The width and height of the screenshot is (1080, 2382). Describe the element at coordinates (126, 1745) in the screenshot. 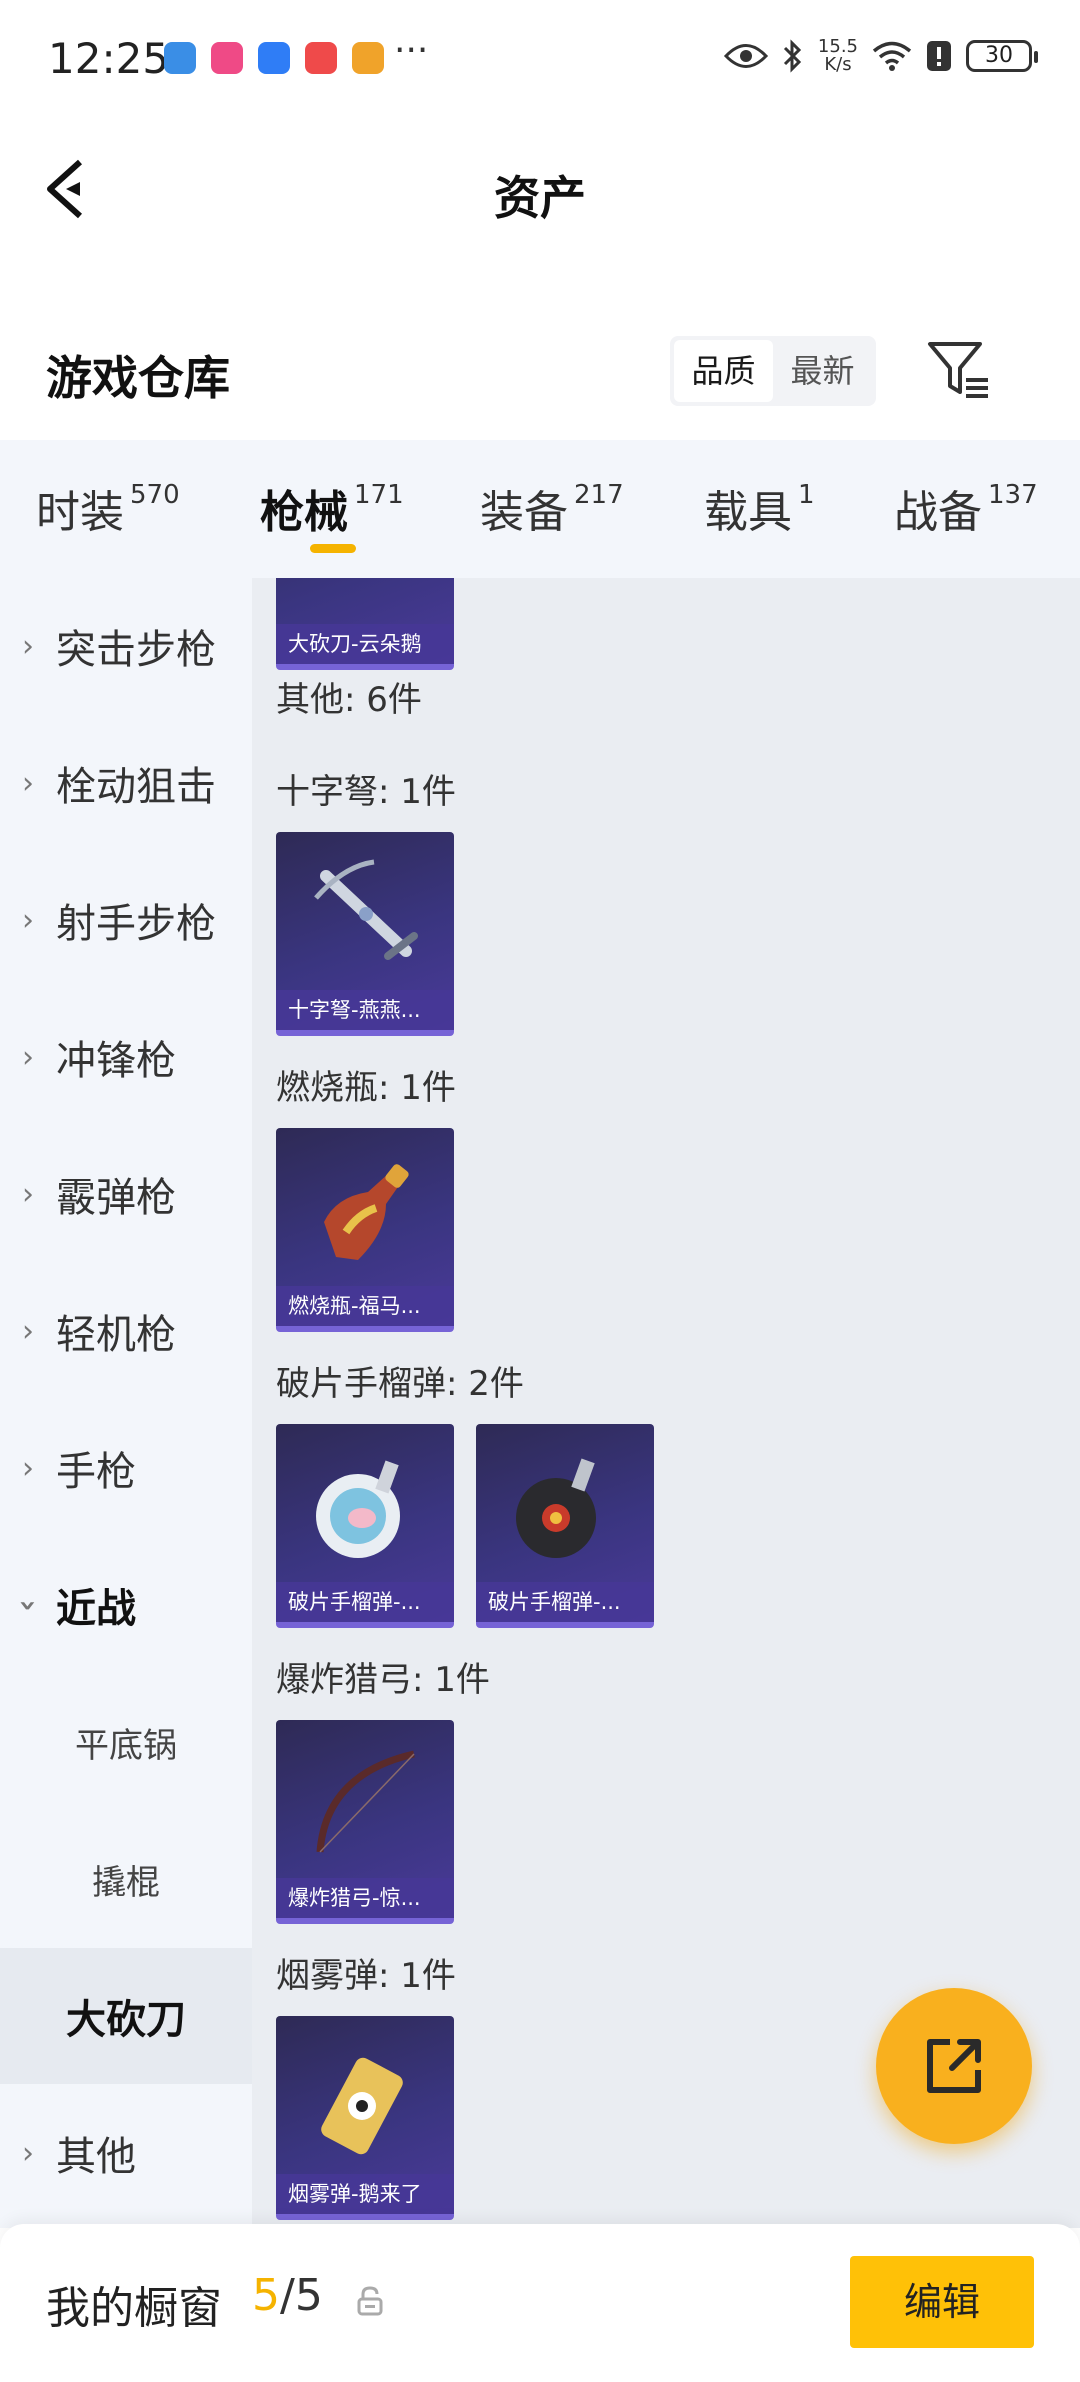

I see `sidebar-item-label: 平底锅` at that location.